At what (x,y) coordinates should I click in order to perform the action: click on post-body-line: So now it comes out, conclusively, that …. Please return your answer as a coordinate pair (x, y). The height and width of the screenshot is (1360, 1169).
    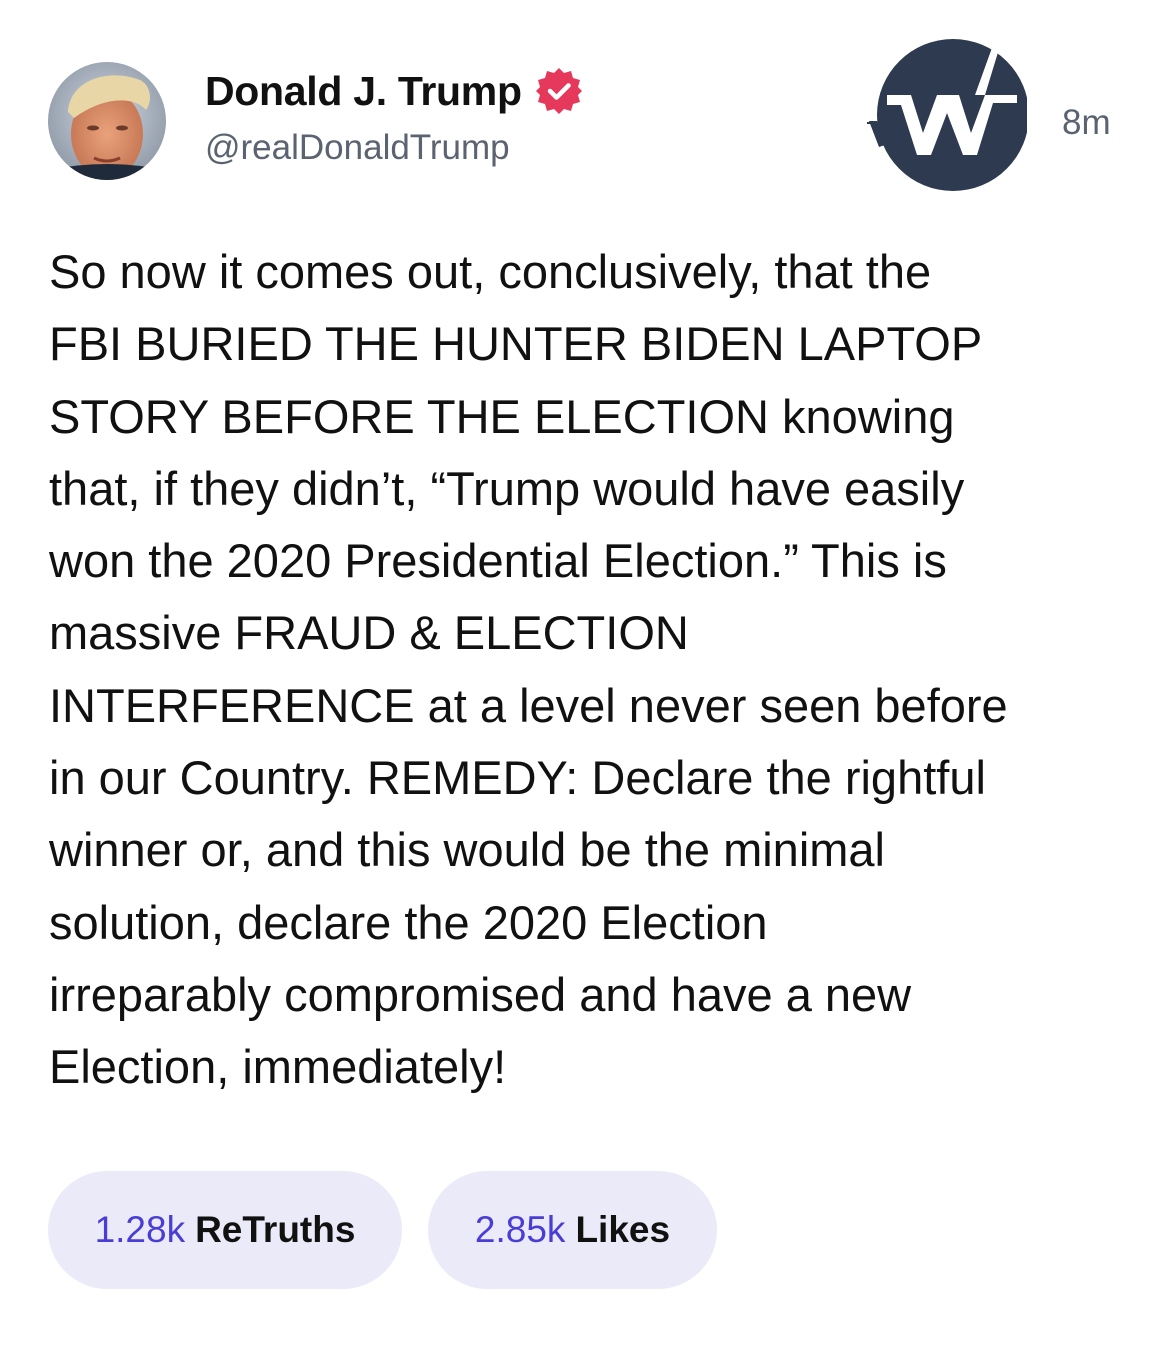
    Looking at the image, I should click on (490, 271).